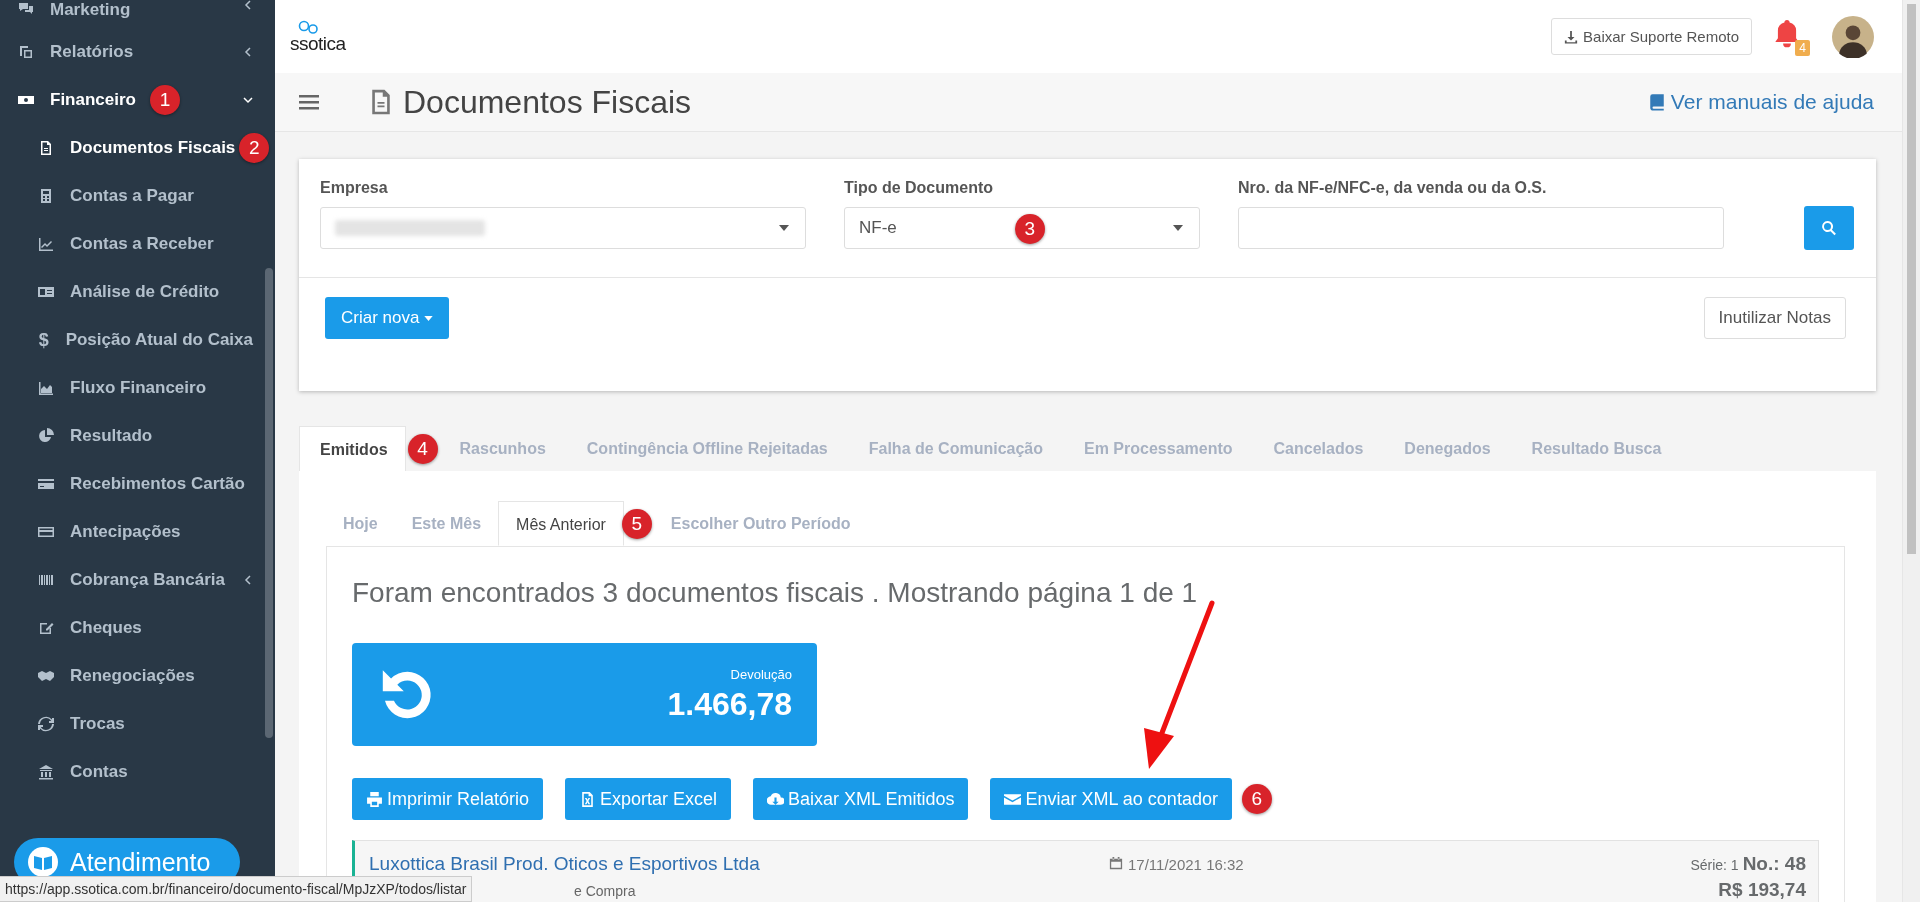 Image resolution: width=1920 pixels, height=902 pixels. What do you see at coordinates (1787, 32) in the screenshot?
I see `bell-icon` at bounding box center [1787, 32].